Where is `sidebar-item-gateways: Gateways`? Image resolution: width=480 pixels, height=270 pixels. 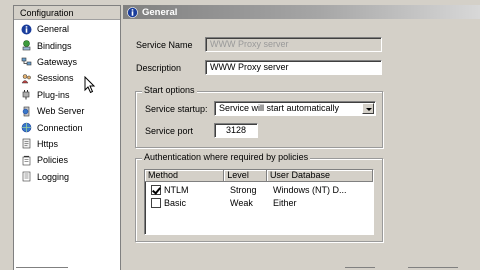 sidebar-item-gateways: Gateways is located at coordinates (67, 62).